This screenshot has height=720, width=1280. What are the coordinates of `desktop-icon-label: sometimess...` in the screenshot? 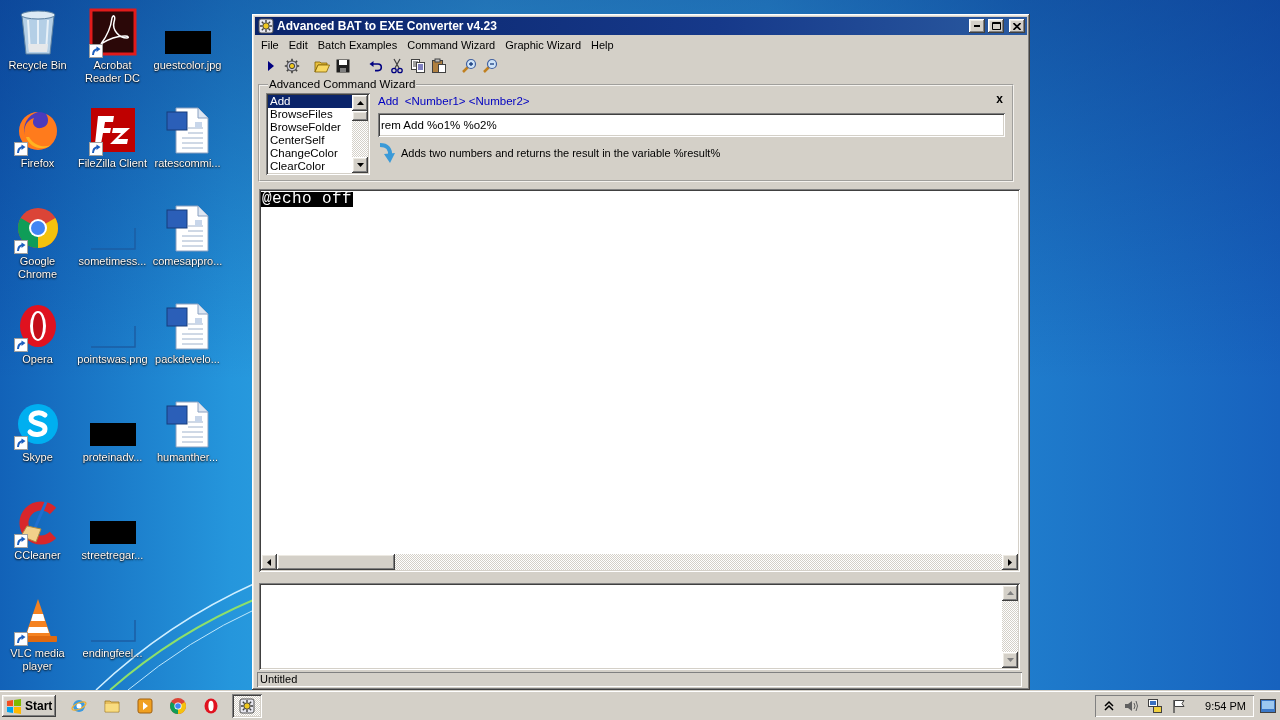 It's located at (112, 261).